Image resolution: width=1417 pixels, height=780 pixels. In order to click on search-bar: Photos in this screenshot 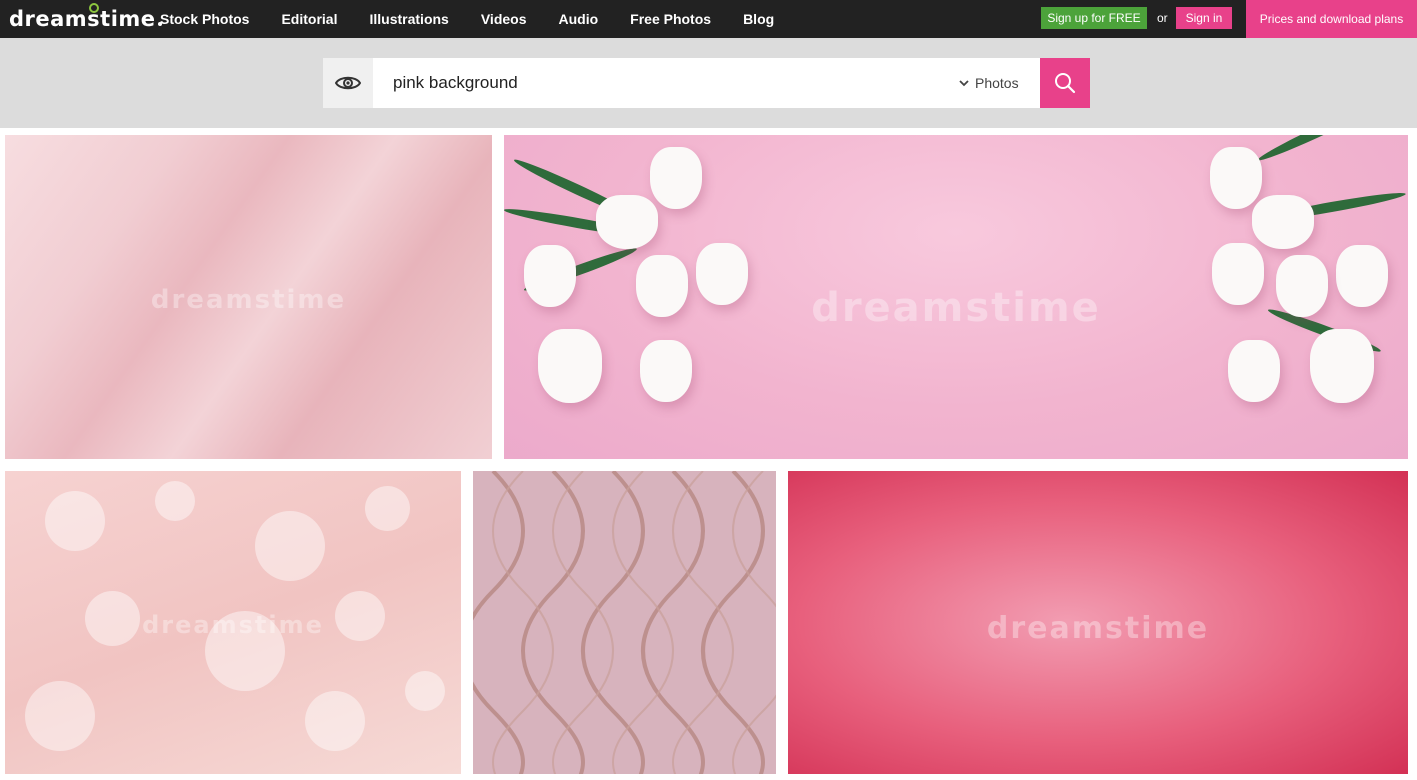, I will do `click(706, 83)`.